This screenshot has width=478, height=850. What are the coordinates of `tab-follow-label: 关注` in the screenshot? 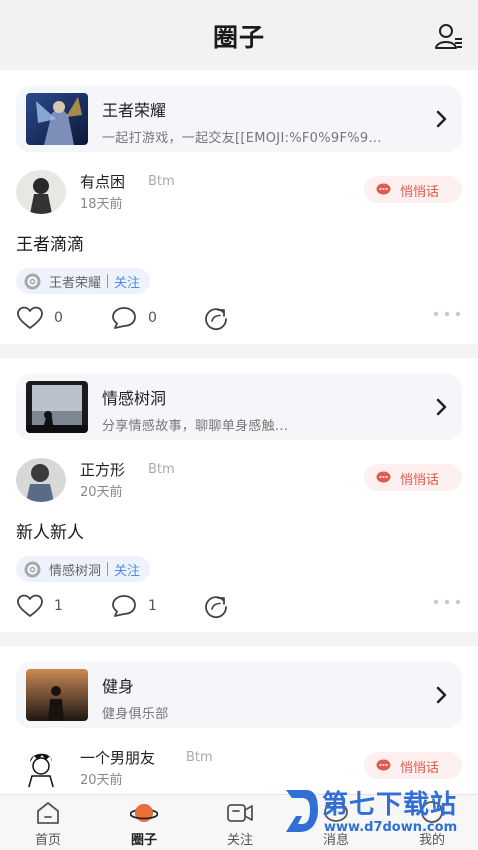 It's located at (239, 840).